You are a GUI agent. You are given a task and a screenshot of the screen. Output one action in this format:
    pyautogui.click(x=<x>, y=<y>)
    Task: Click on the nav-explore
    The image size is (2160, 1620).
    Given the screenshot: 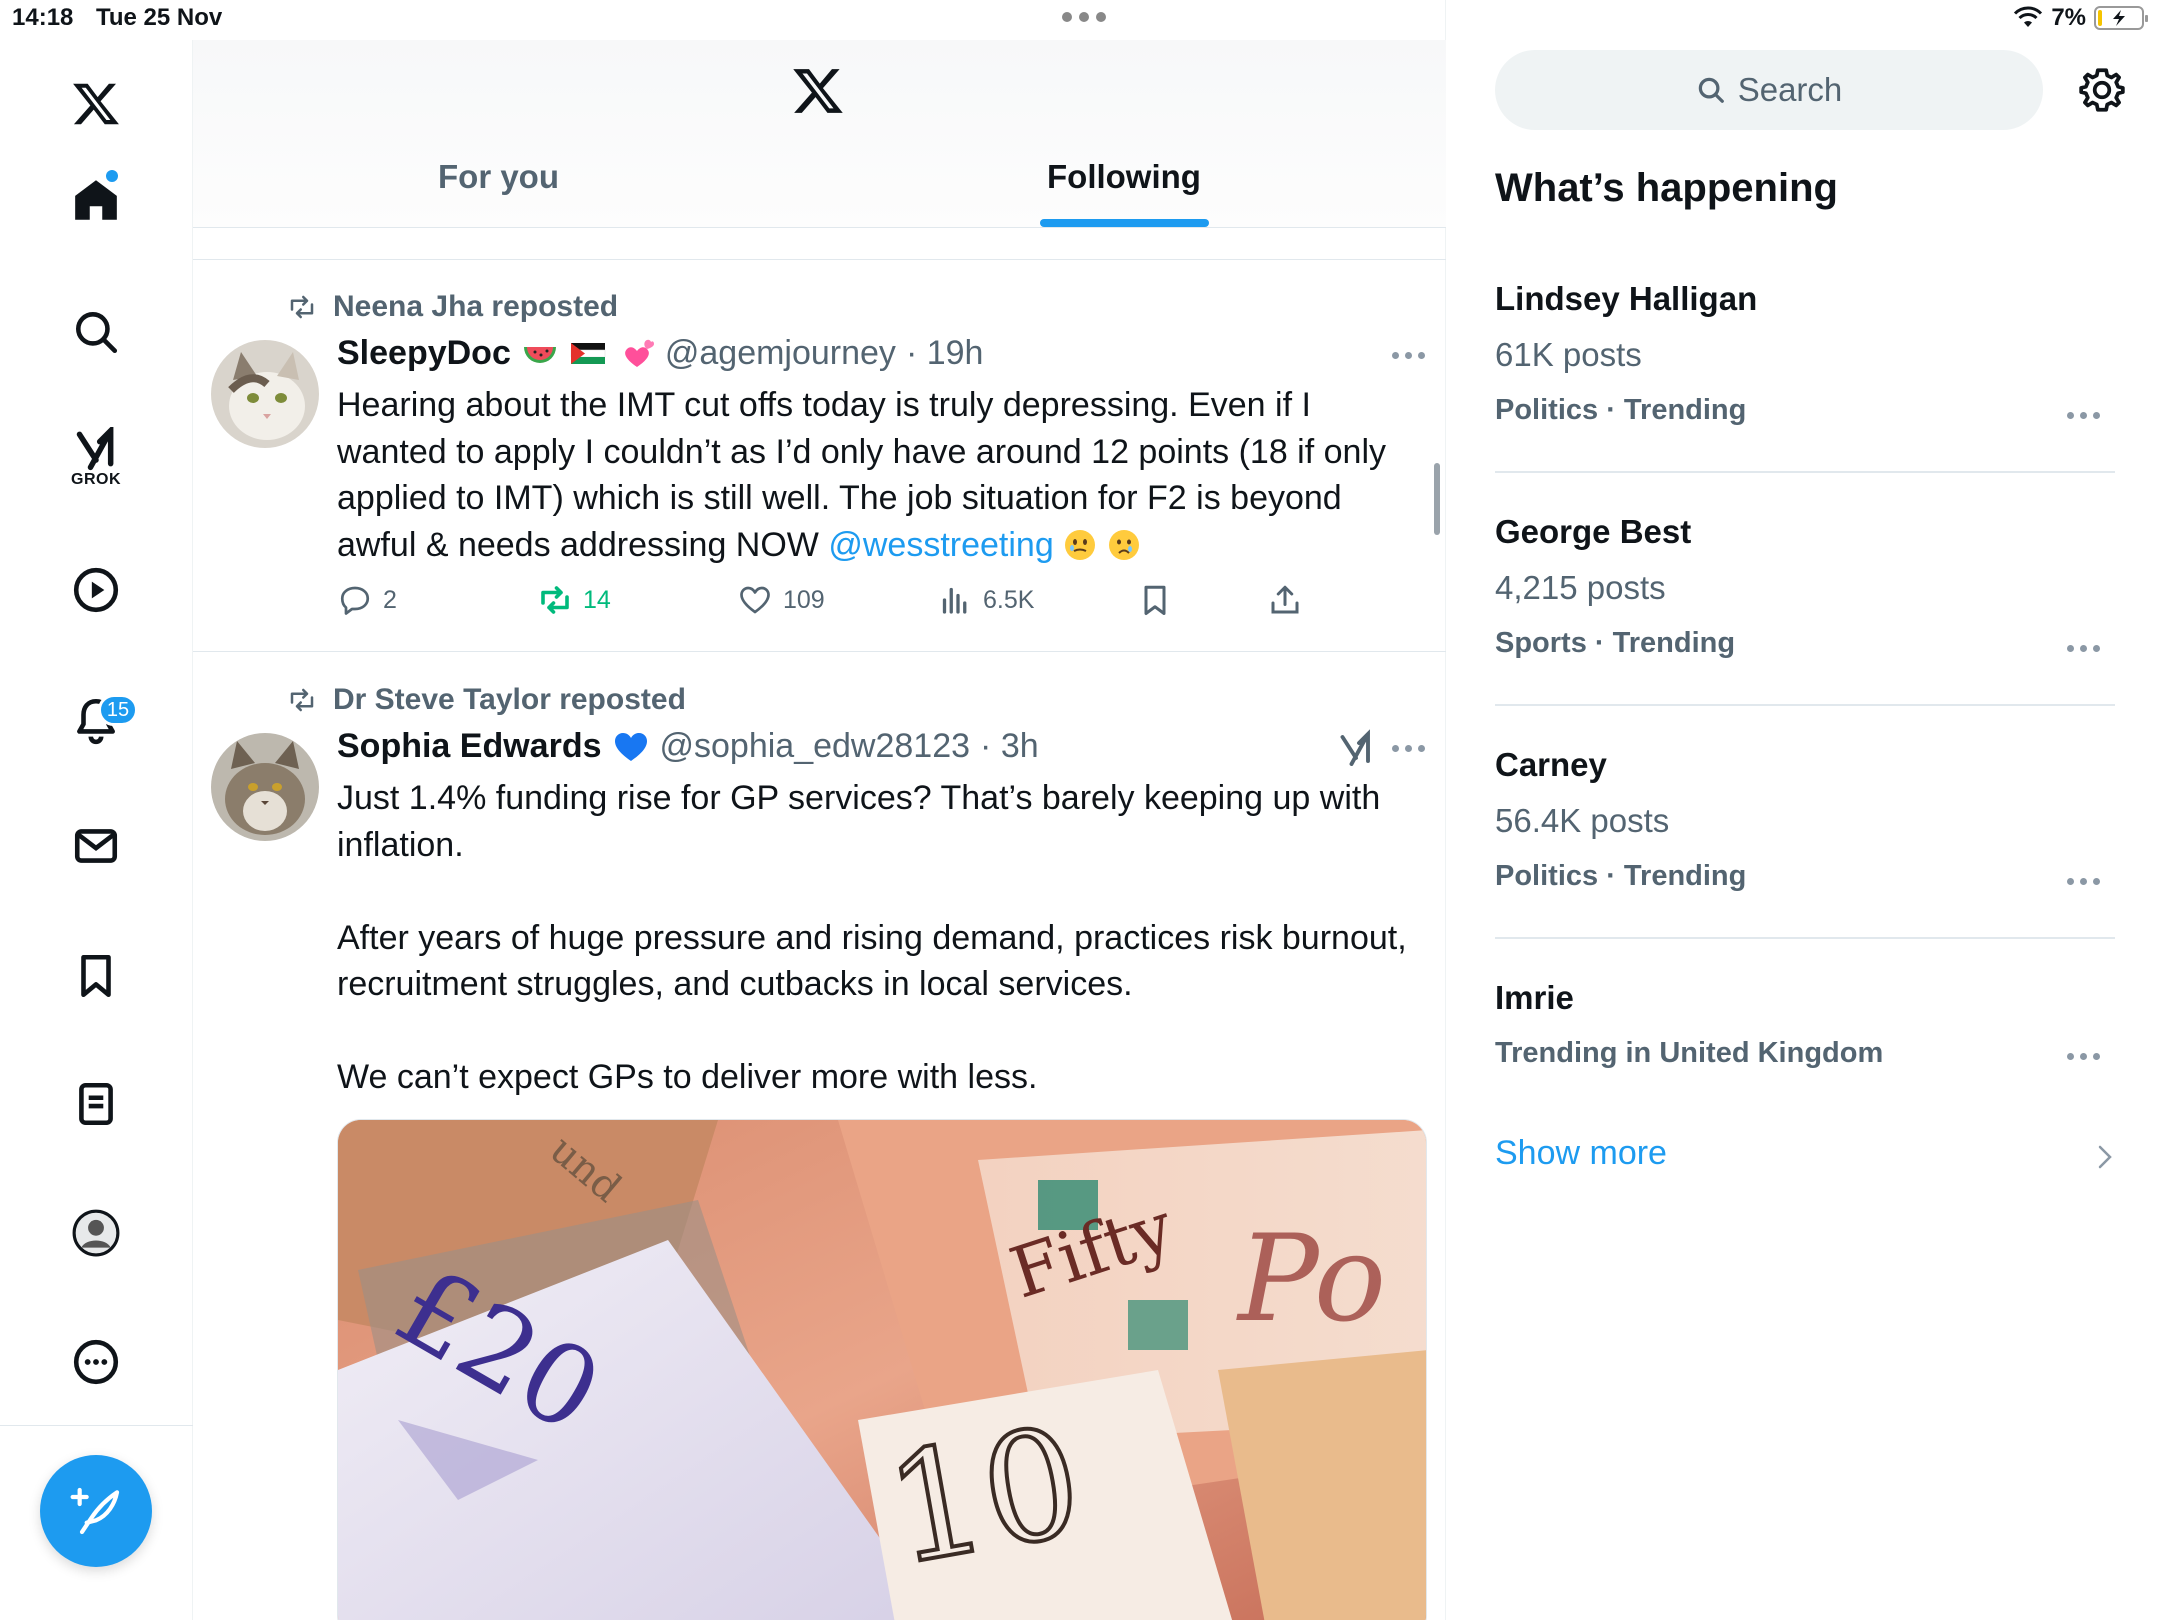 What is the action you would take?
    pyautogui.click(x=96, y=332)
    